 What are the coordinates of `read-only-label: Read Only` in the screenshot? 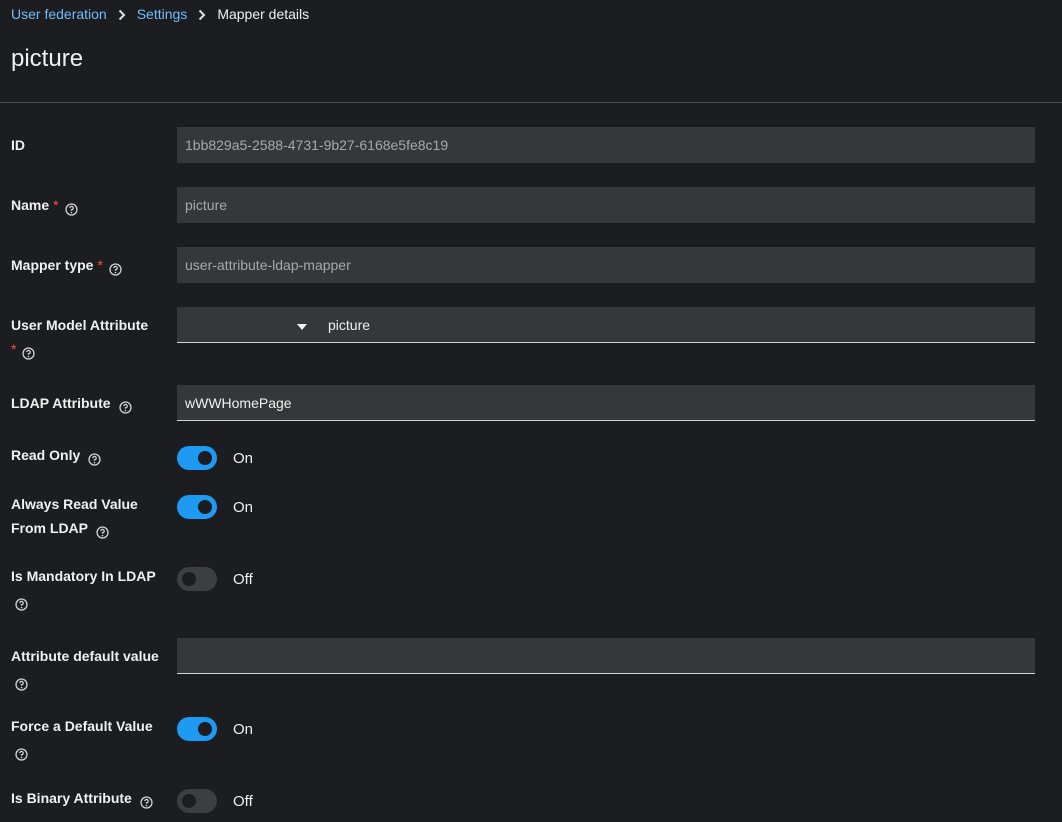 It's located at (91, 455).